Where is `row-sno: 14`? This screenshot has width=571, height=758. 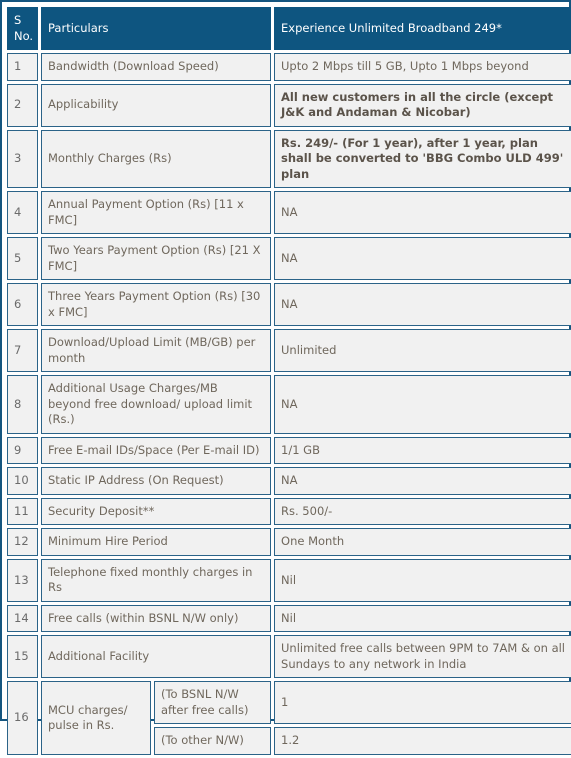
row-sno: 14 is located at coordinates (22, 618).